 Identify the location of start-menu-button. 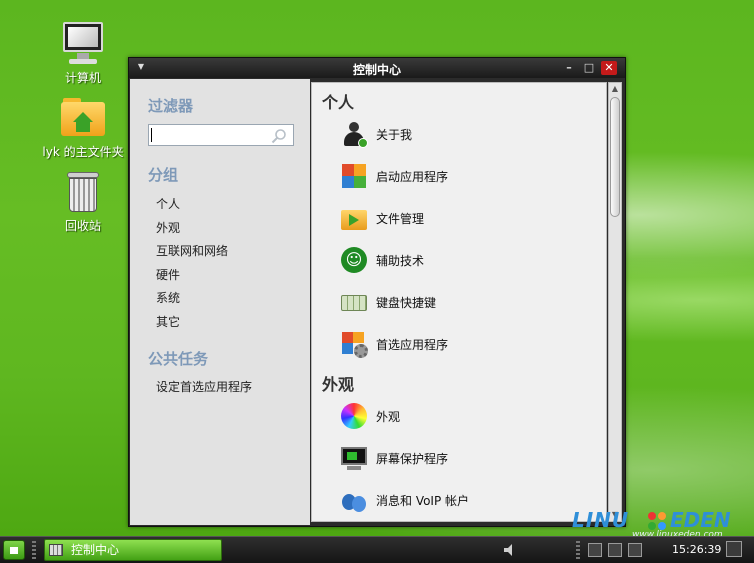
(14, 550).